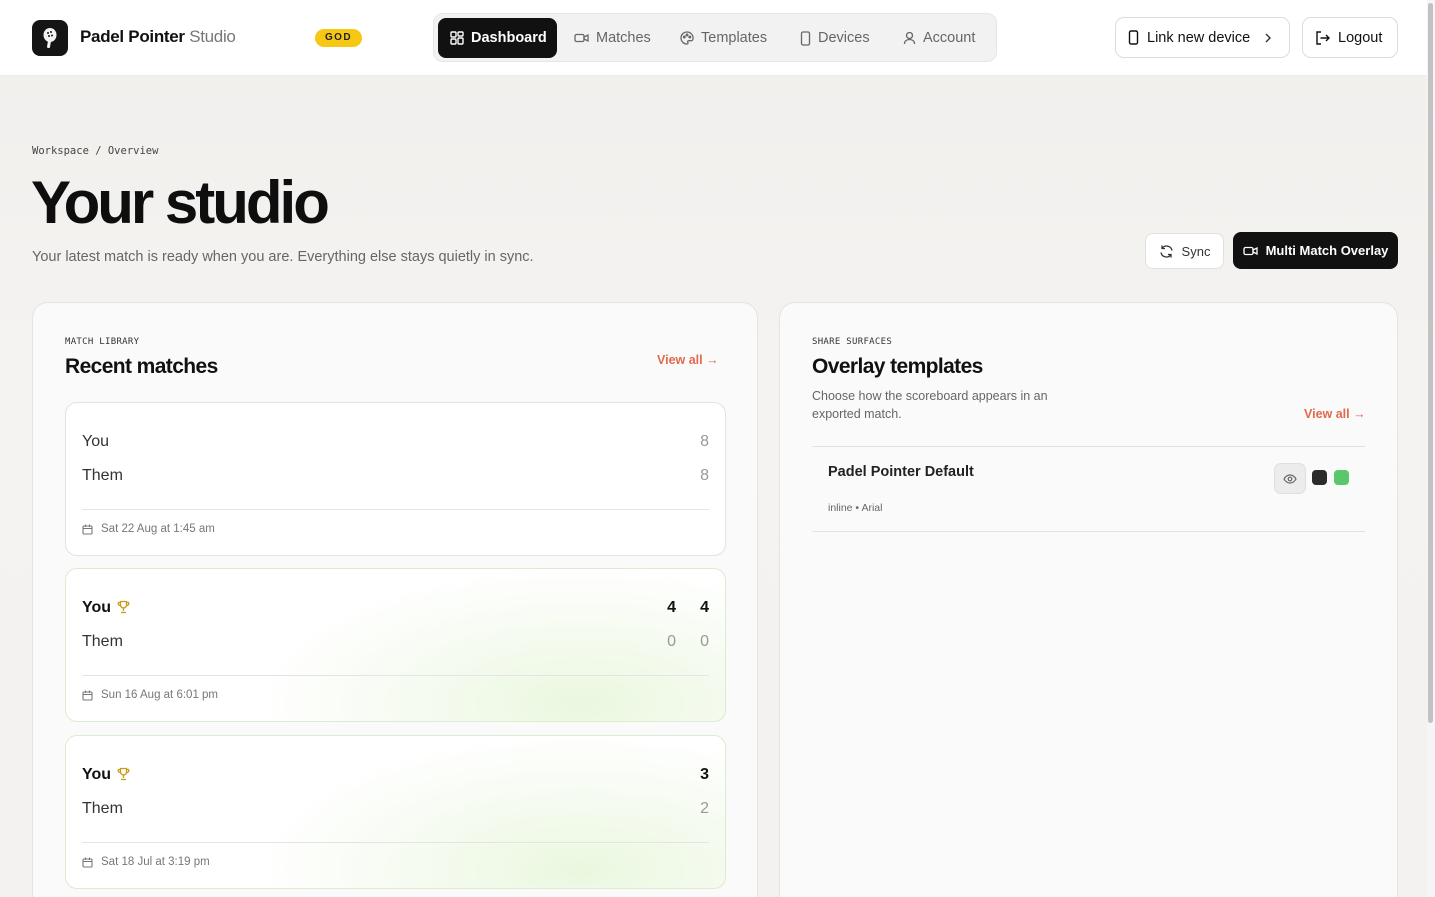 This screenshot has height=897, width=1435. What do you see at coordinates (102, 342) in the screenshot?
I see `panel-eyebrow: MATCH LIBRARY` at bounding box center [102, 342].